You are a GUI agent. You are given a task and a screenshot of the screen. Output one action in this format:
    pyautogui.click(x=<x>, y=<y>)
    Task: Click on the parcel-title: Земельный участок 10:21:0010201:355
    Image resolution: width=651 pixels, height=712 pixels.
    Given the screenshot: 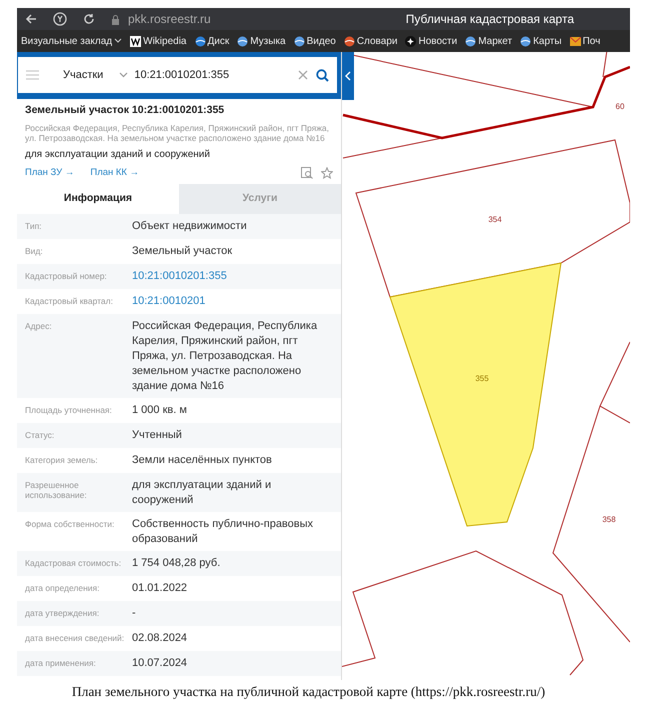 What is the action you would take?
    pyautogui.click(x=125, y=110)
    